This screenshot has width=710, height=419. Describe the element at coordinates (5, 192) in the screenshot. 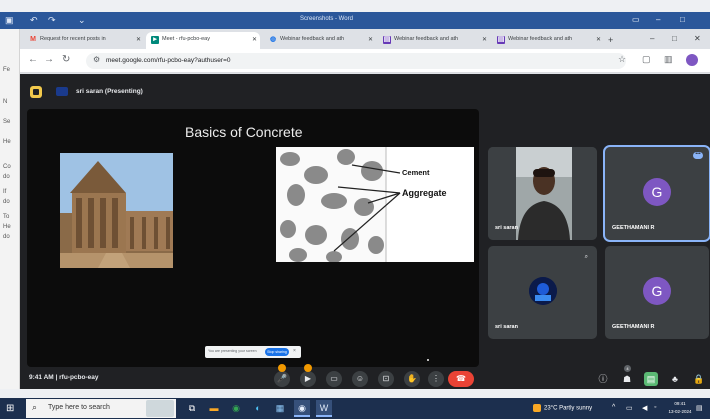

I see `word-nav-item: If` at that location.